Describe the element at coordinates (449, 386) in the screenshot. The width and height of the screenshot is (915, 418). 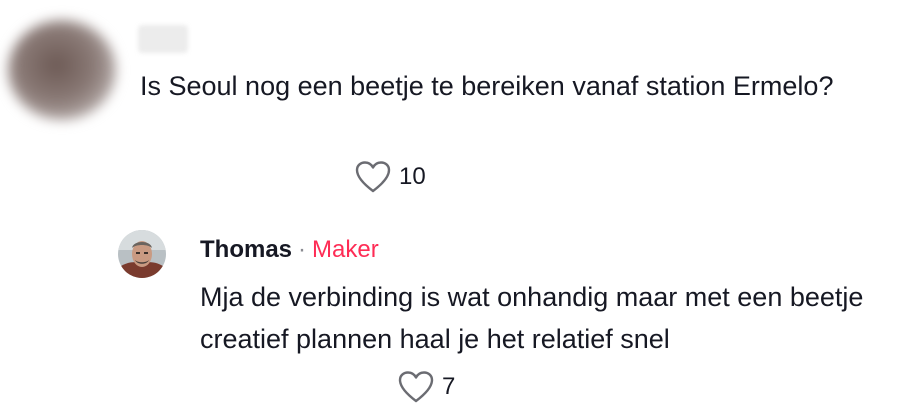
I see `reply-like-count: 7` at that location.